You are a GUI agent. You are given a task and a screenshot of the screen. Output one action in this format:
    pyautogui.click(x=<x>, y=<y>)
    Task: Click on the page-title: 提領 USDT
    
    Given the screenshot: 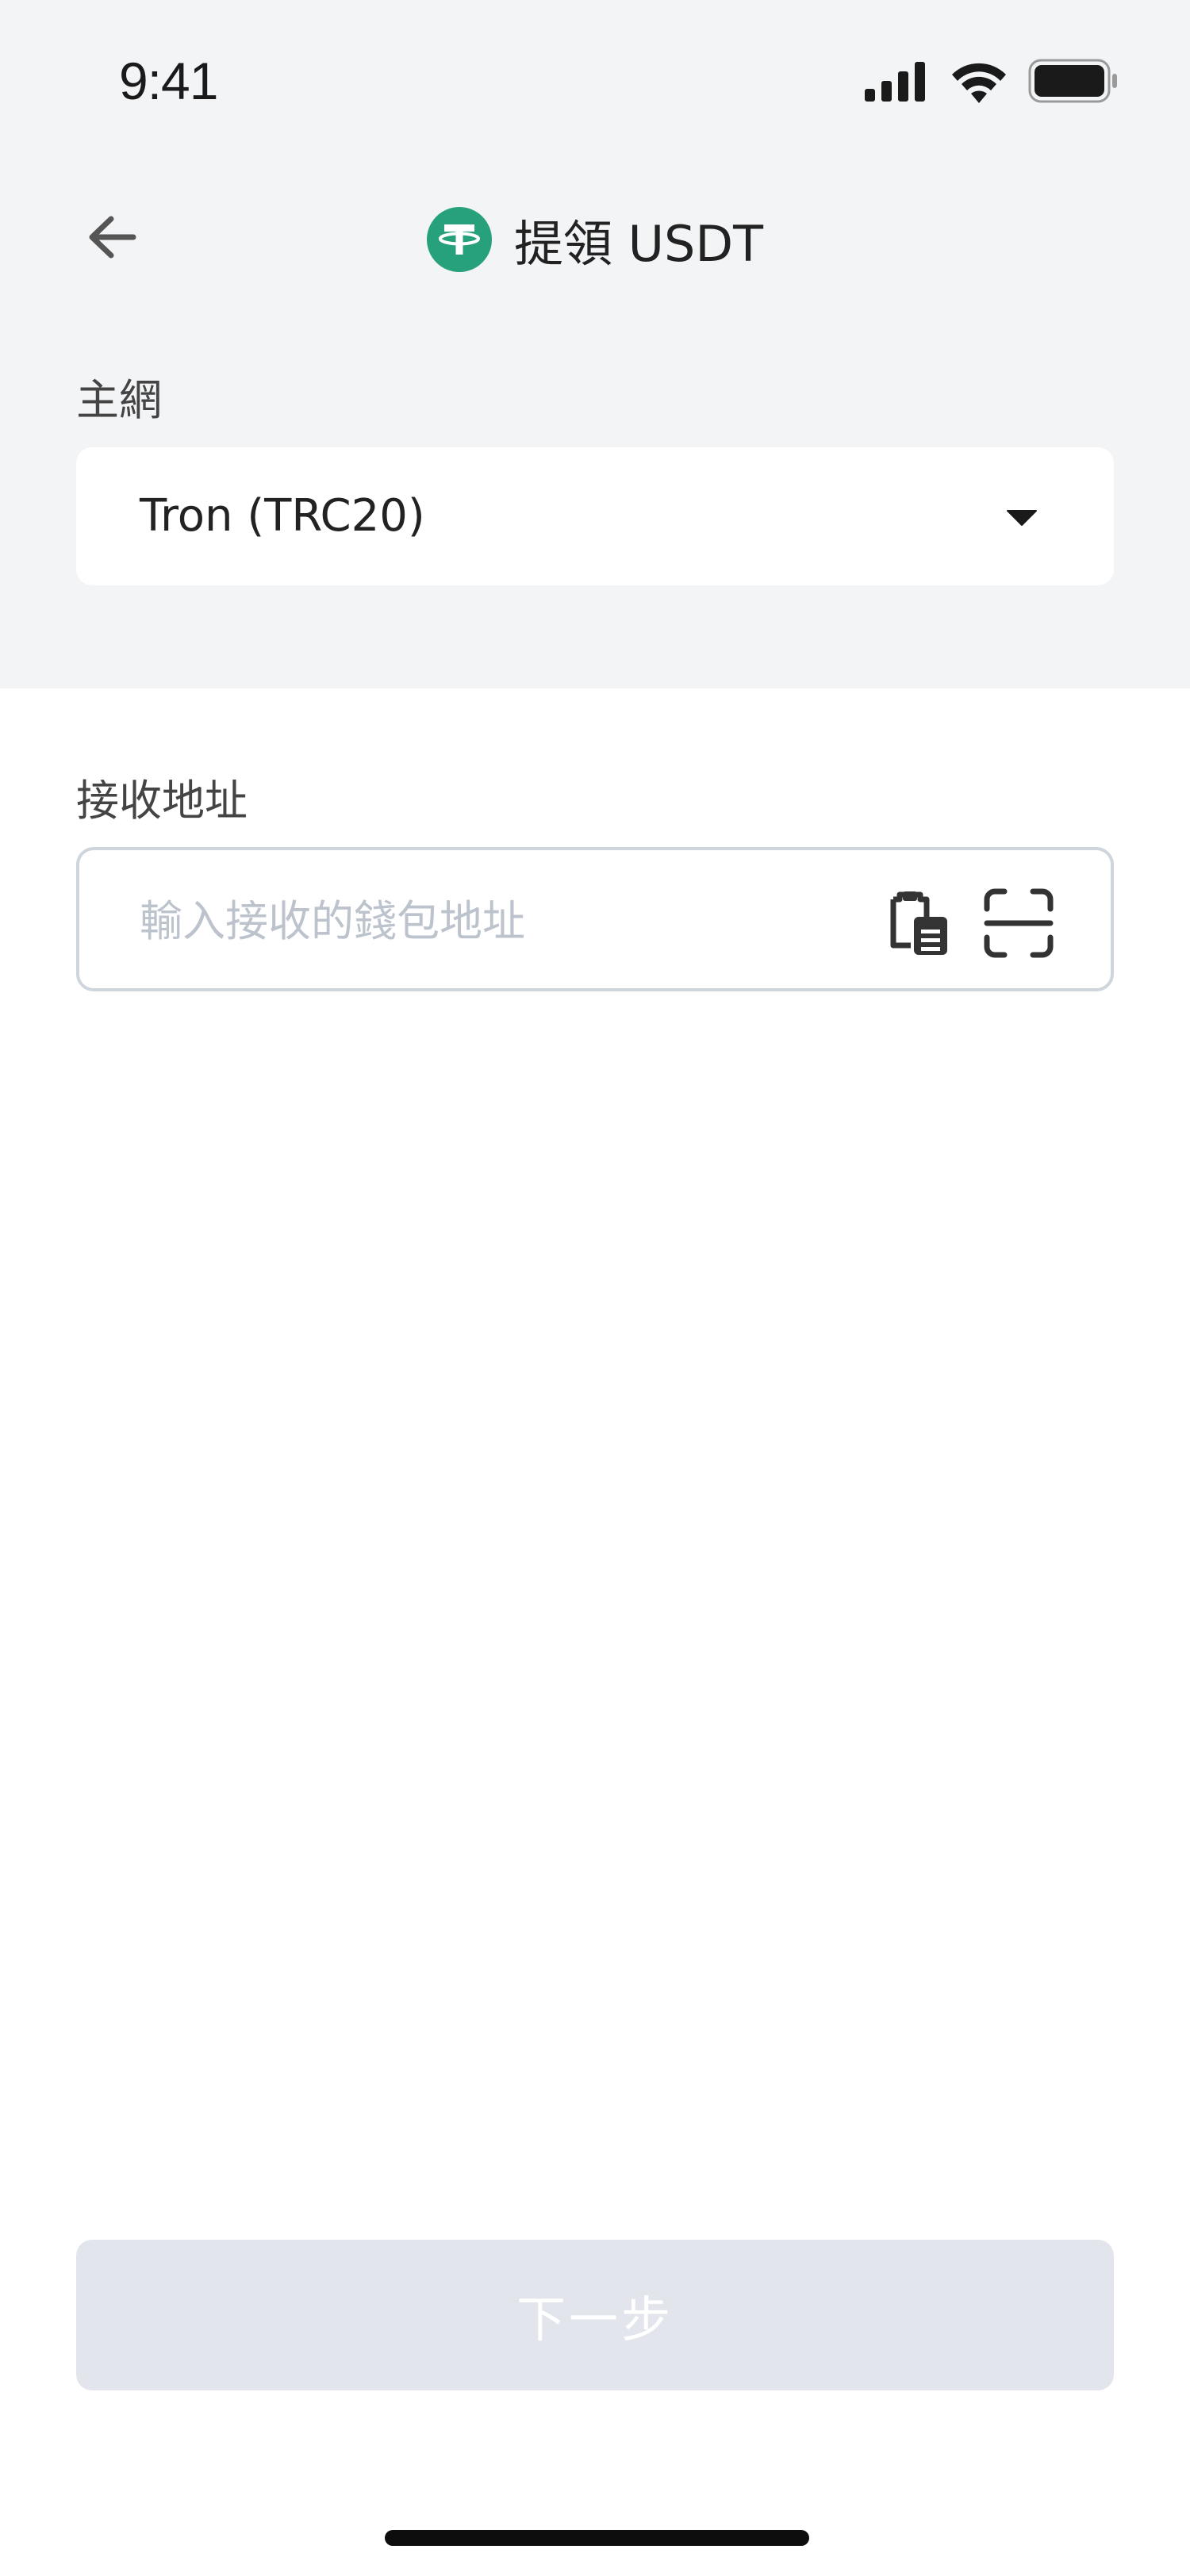 What is the action you would take?
    pyautogui.click(x=638, y=244)
    